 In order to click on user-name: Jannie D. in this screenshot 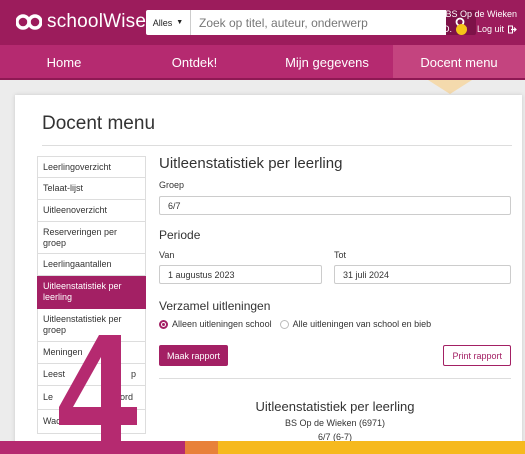, I will do `click(433, 29)`.